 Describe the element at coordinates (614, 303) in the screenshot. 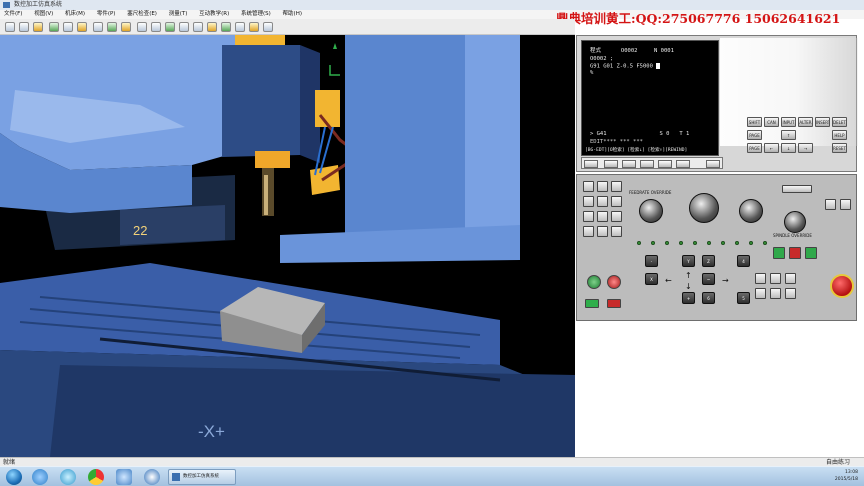

I see `program-protect-off` at that location.